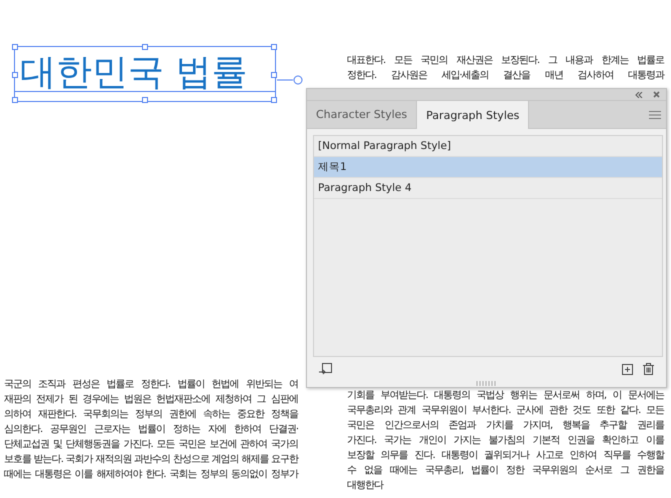 The width and height of the screenshot is (671, 498). Describe the element at coordinates (505, 471) in the screenshot. I see `body-text-line: 수 없을 때에는 국무총리, 법률이 정한 국무위원의 순서로 그 권한을` at that location.